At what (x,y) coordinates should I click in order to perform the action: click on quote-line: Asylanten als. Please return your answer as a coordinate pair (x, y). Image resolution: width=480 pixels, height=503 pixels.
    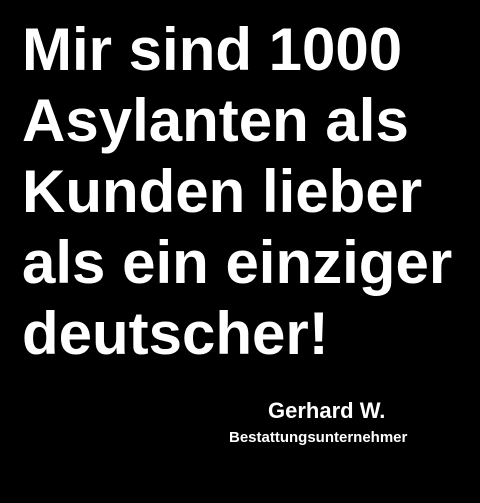
    Looking at the image, I should click on (215, 120).